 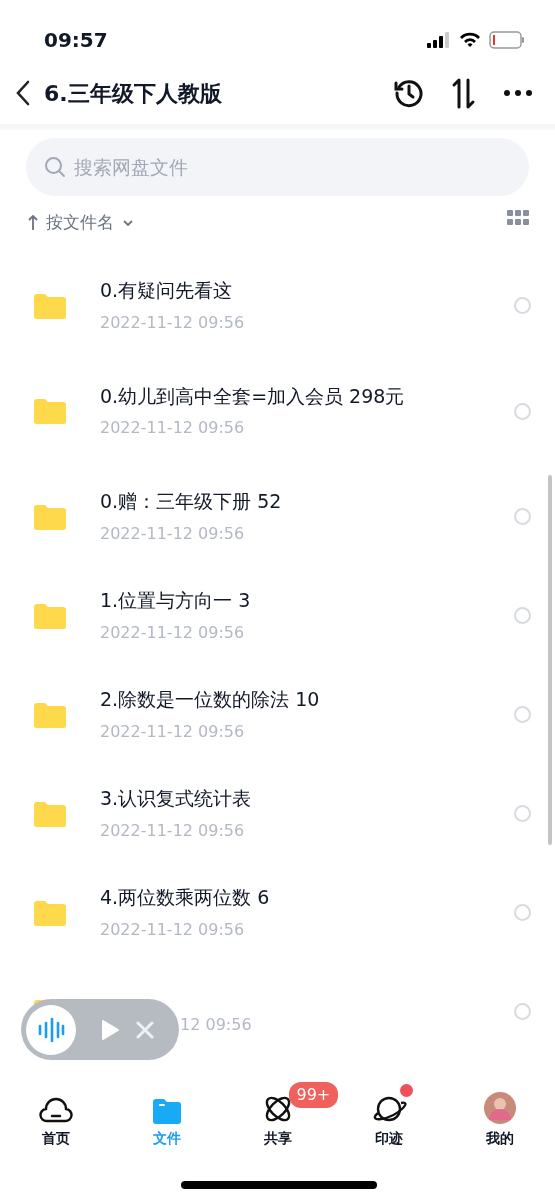 I want to click on more-icon, so click(x=518, y=93).